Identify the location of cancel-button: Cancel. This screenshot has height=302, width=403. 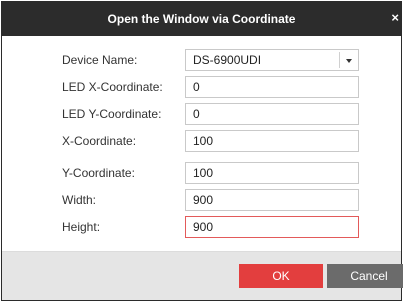
(365, 276).